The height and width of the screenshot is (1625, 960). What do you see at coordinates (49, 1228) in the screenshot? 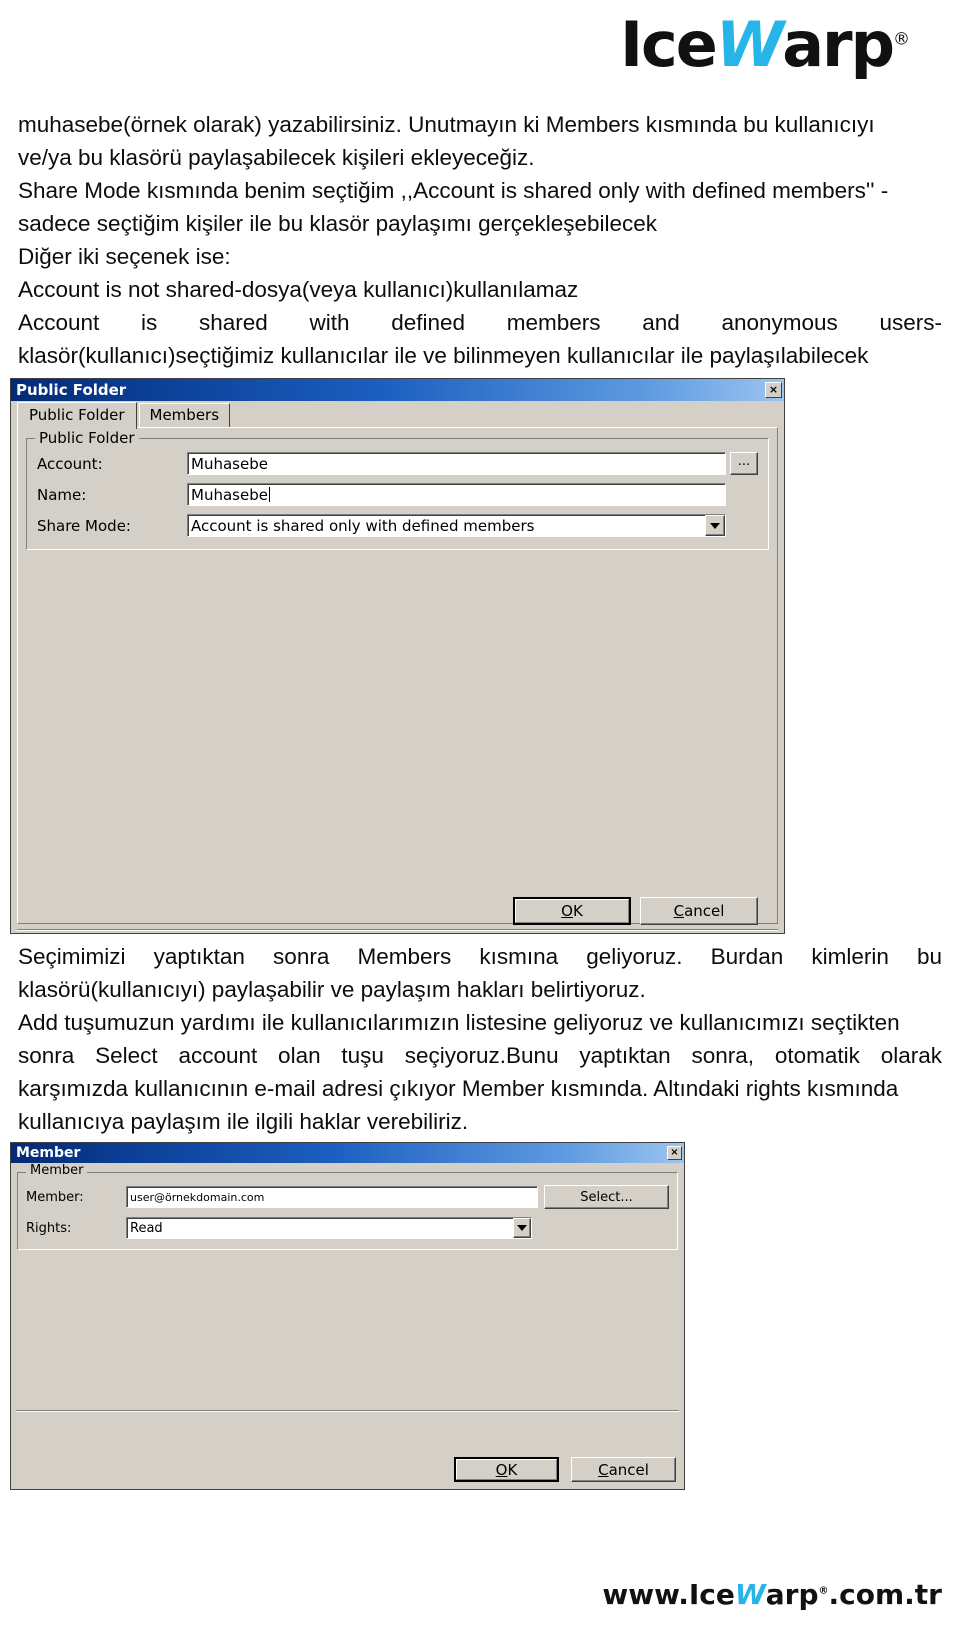
I see `rights-label: Rights:` at bounding box center [49, 1228].